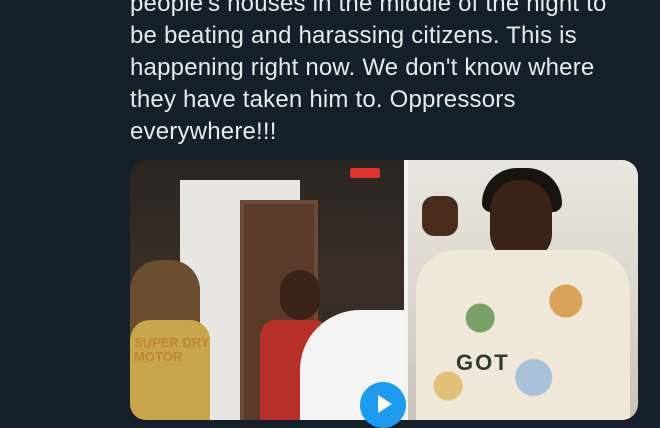 This screenshot has width=660, height=428. What do you see at coordinates (323, 99) in the screenshot?
I see `tweet-line: they have taken him to. Oppressors` at bounding box center [323, 99].